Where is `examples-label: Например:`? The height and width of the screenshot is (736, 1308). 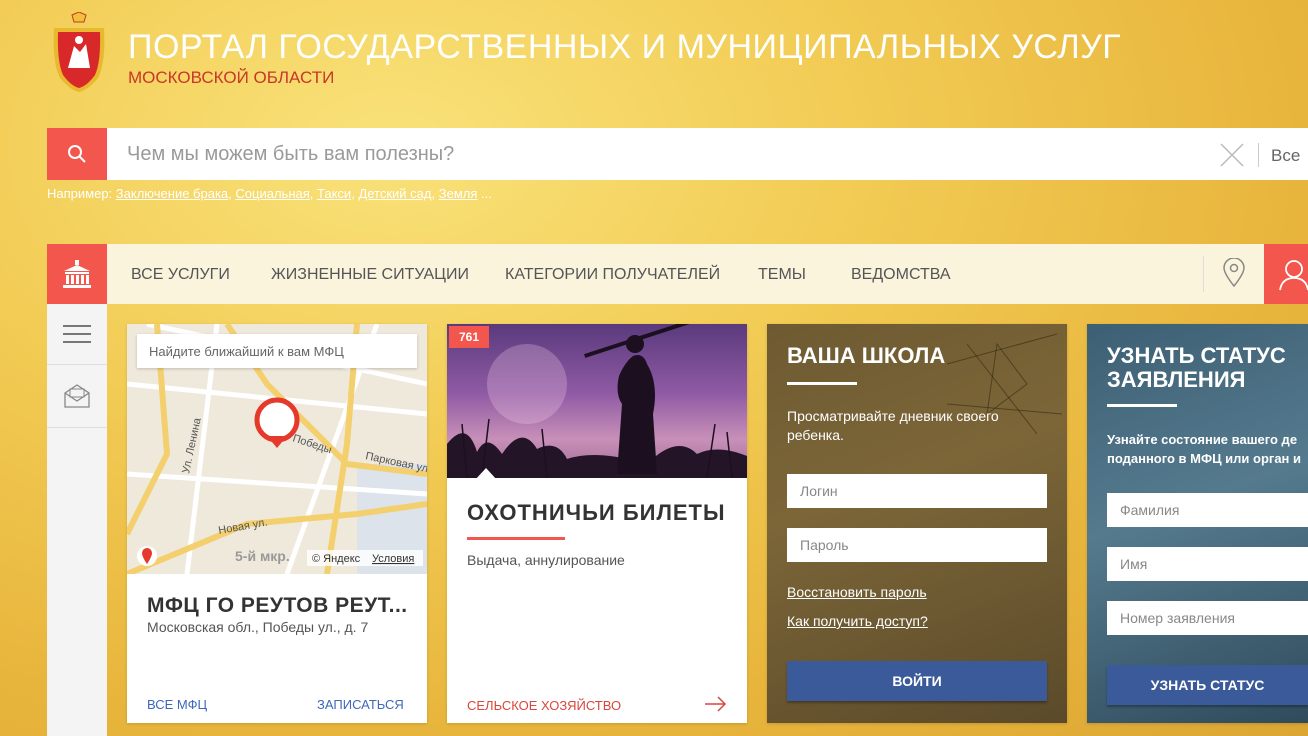
examples-label: Например: is located at coordinates (80, 193).